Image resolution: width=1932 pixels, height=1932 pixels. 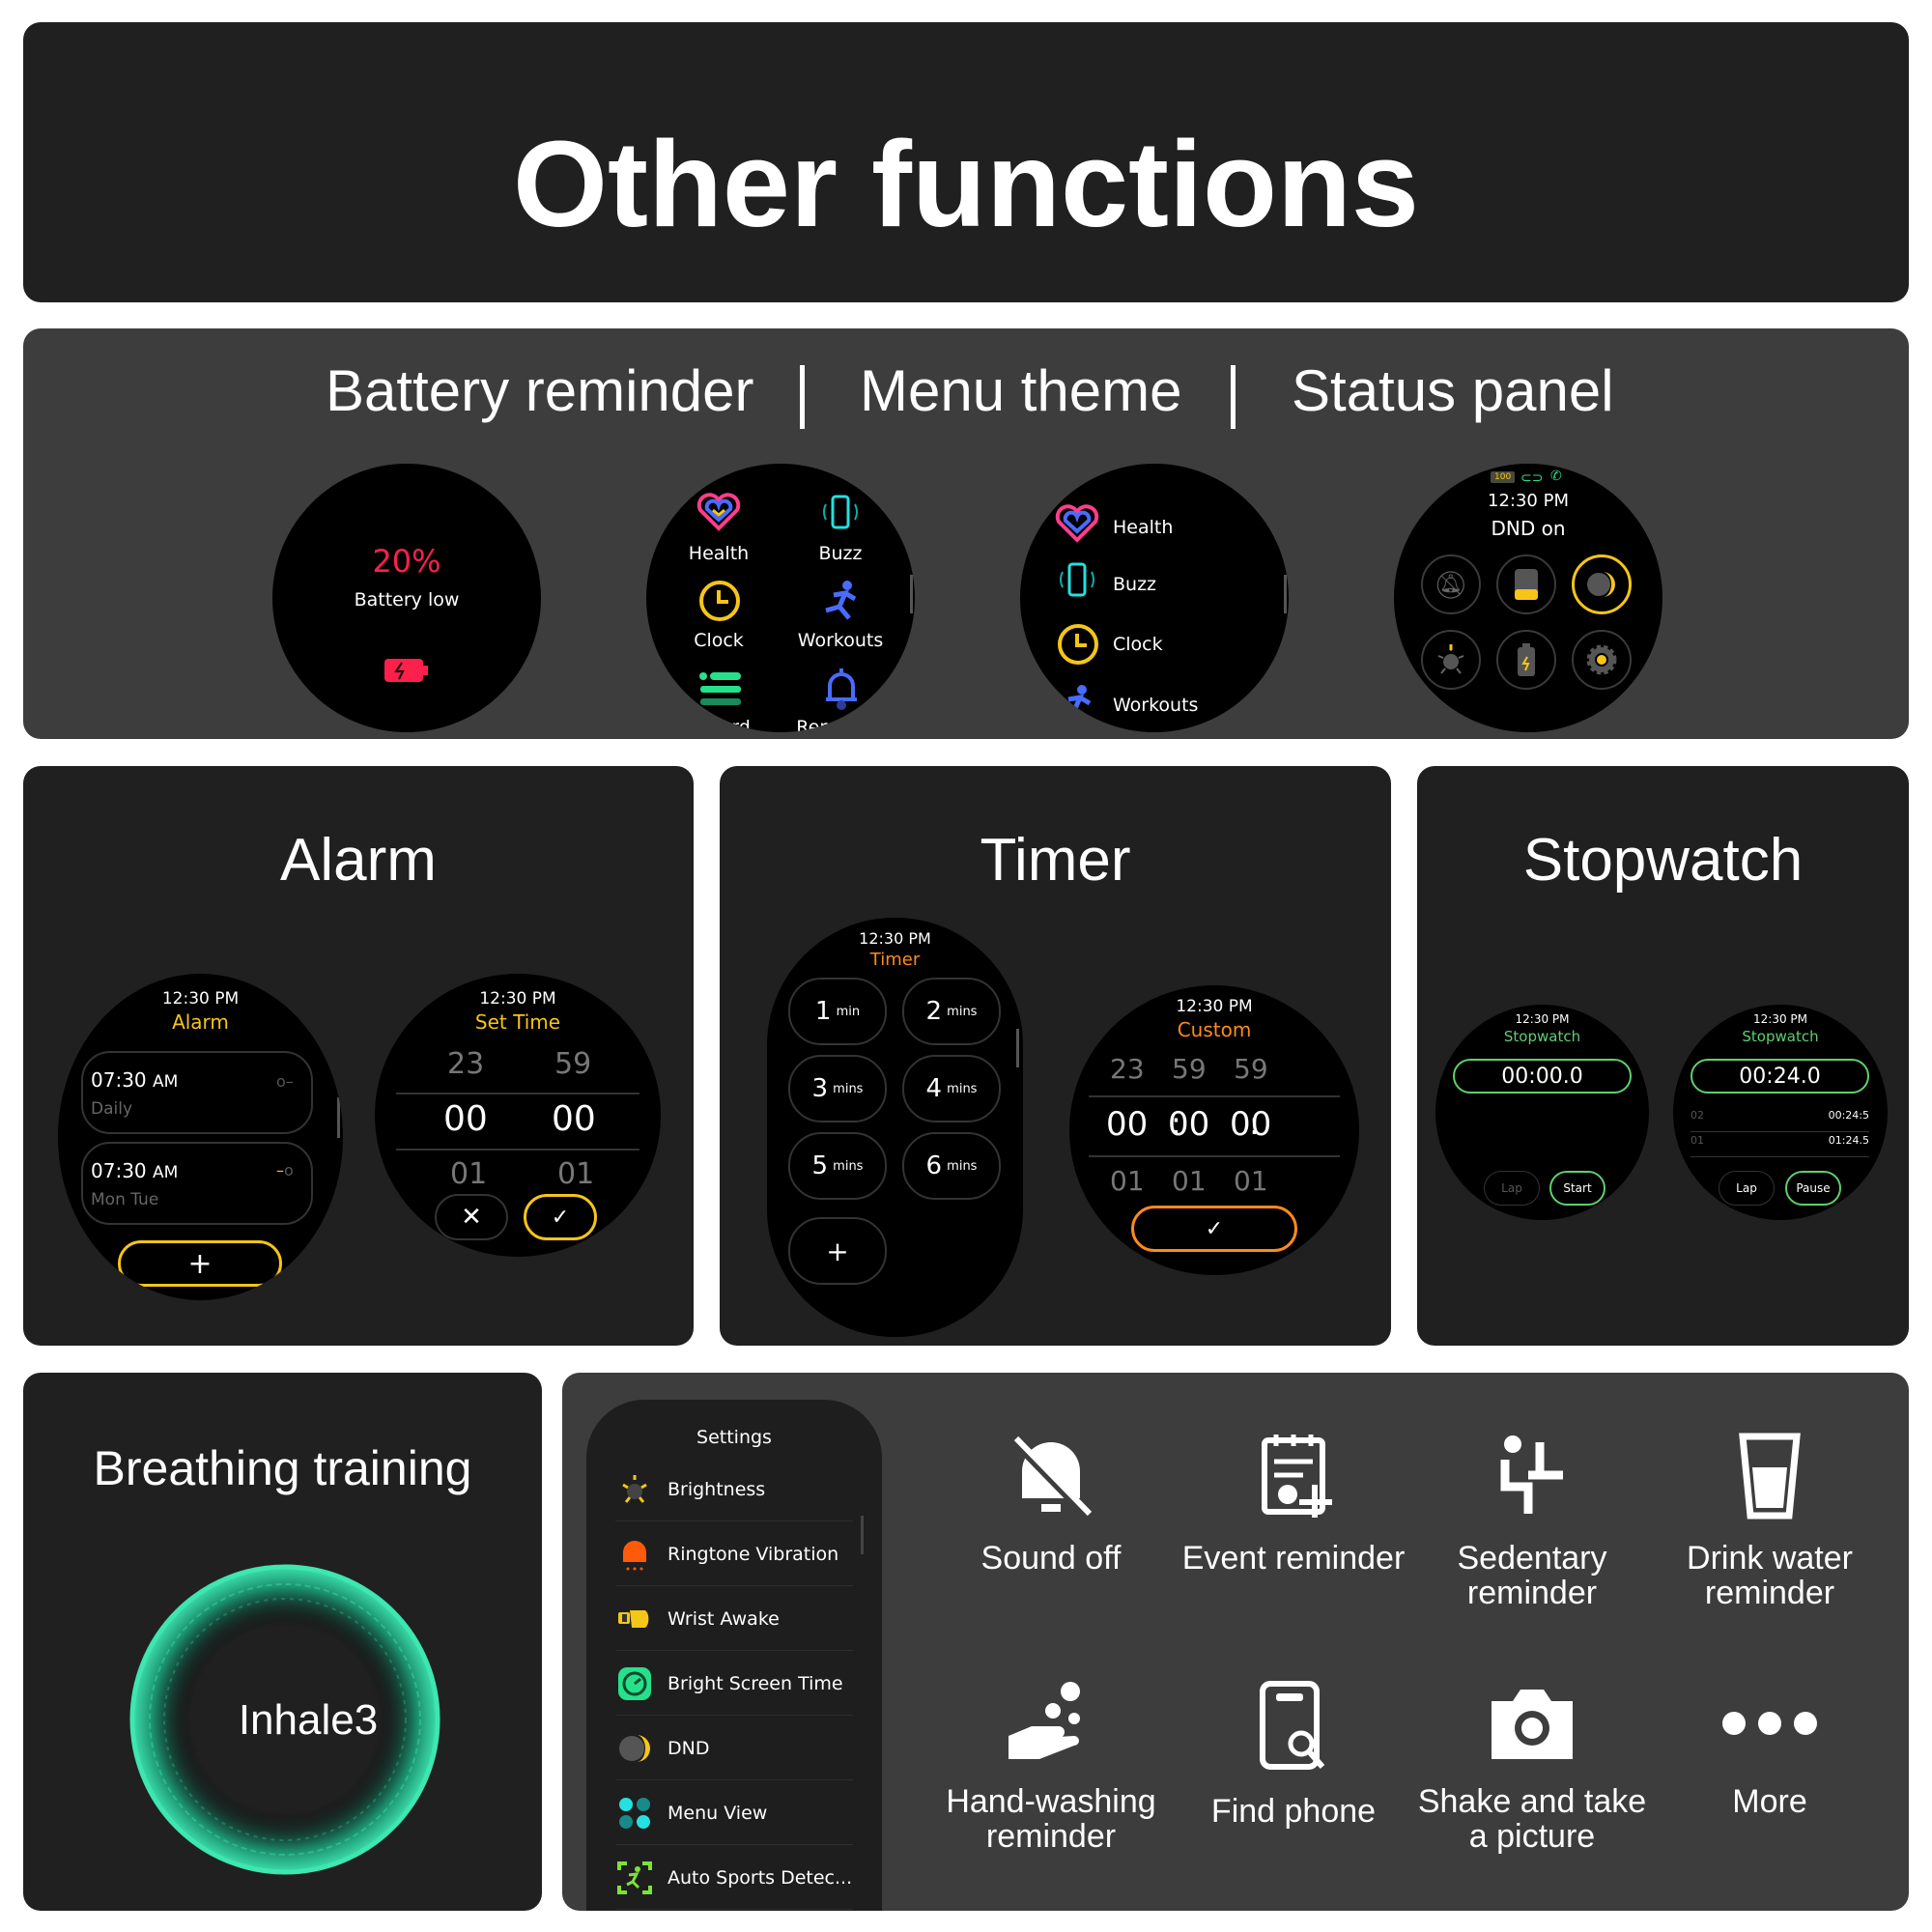 What do you see at coordinates (574, 1119) in the screenshot?
I see `minute-picker: 00` at bounding box center [574, 1119].